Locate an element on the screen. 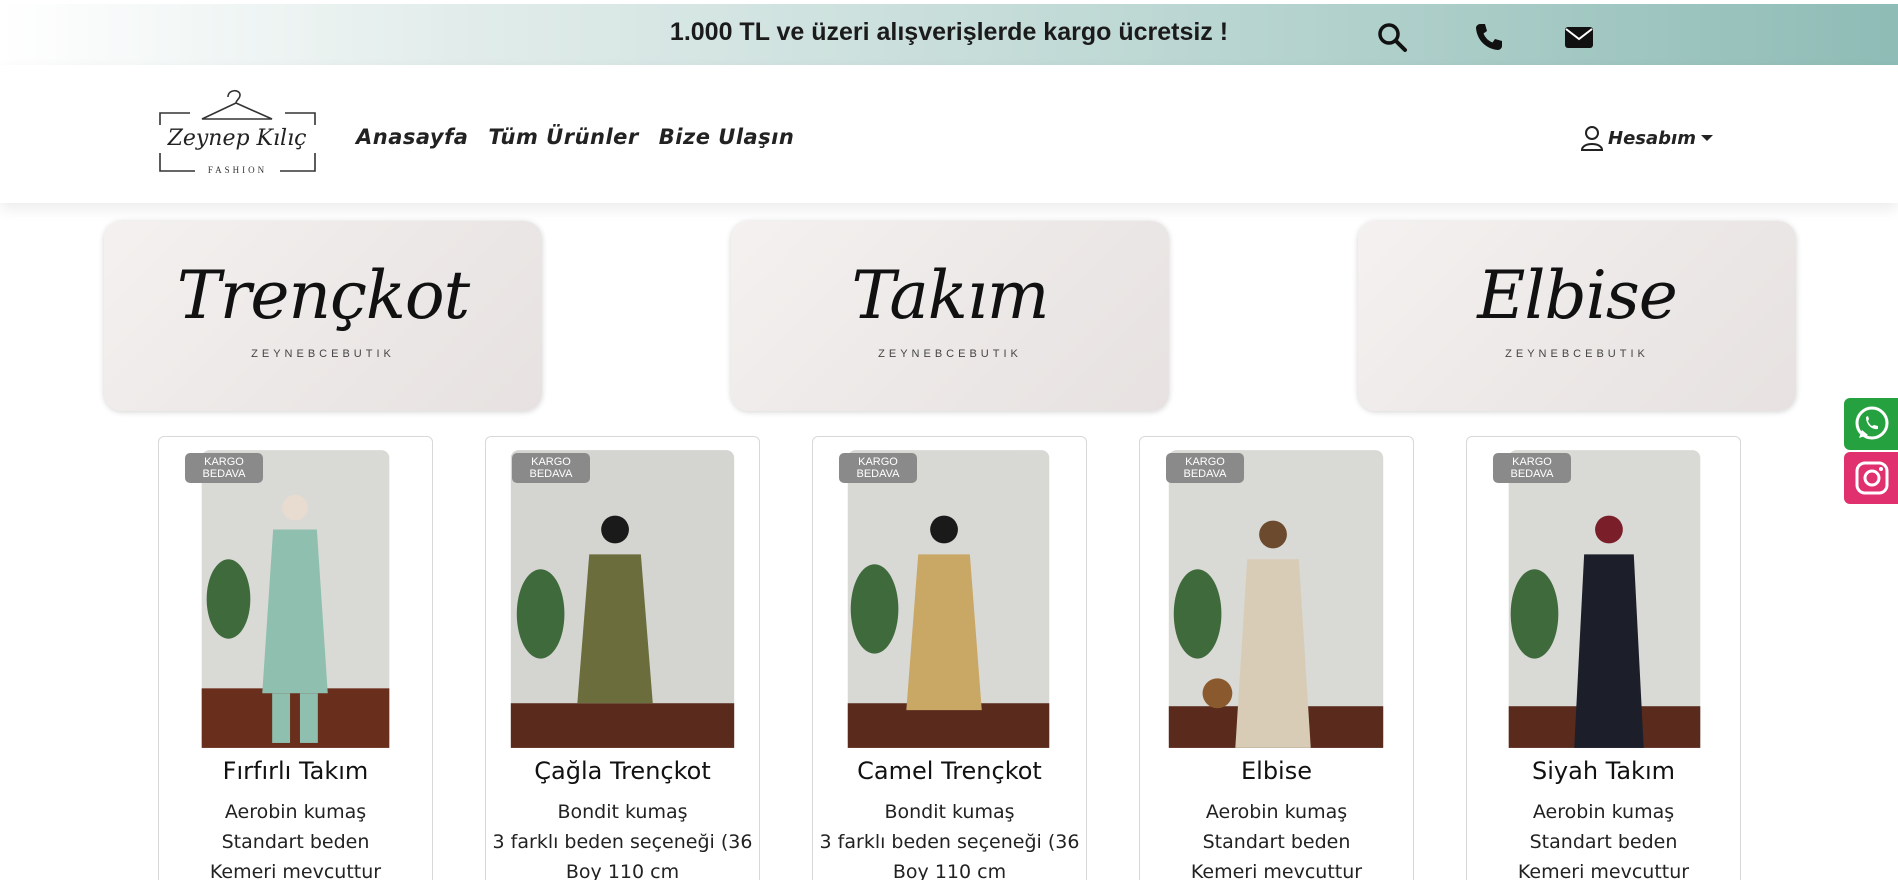 The width and height of the screenshot is (1898, 880). nav-tum-urunler: Tüm Ürünler is located at coordinates (563, 137).